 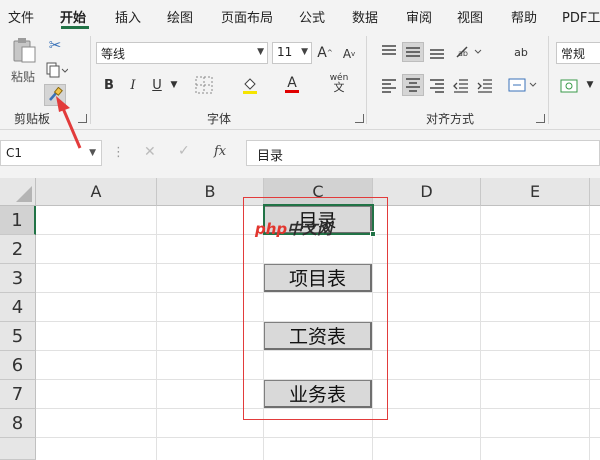 What do you see at coordinates (69, 122) in the screenshot?
I see `annotation-arrow-icon` at bounding box center [69, 122].